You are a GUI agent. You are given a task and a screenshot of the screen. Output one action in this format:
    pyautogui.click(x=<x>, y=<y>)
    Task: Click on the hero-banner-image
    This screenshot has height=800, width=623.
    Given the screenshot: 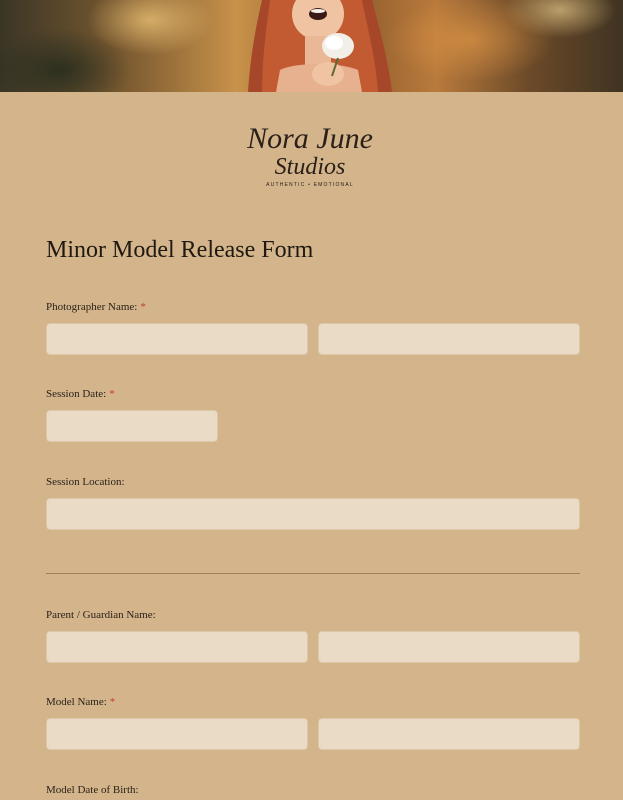 What is the action you would take?
    pyautogui.click(x=311, y=46)
    